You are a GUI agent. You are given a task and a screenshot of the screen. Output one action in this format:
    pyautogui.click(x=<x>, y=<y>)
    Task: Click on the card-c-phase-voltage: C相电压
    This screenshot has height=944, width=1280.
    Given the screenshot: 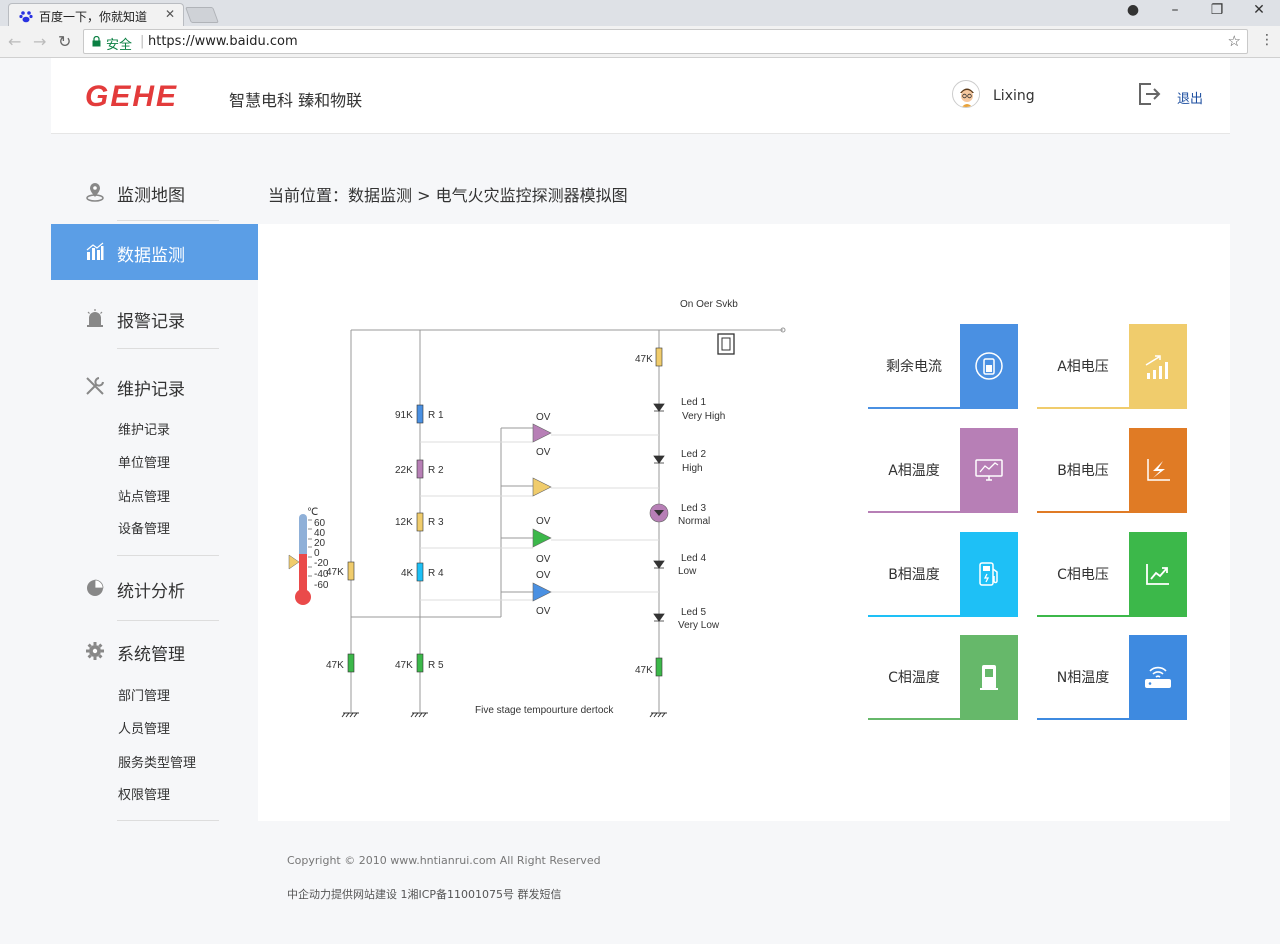 What is the action you would take?
    pyautogui.click(x=1112, y=574)
    